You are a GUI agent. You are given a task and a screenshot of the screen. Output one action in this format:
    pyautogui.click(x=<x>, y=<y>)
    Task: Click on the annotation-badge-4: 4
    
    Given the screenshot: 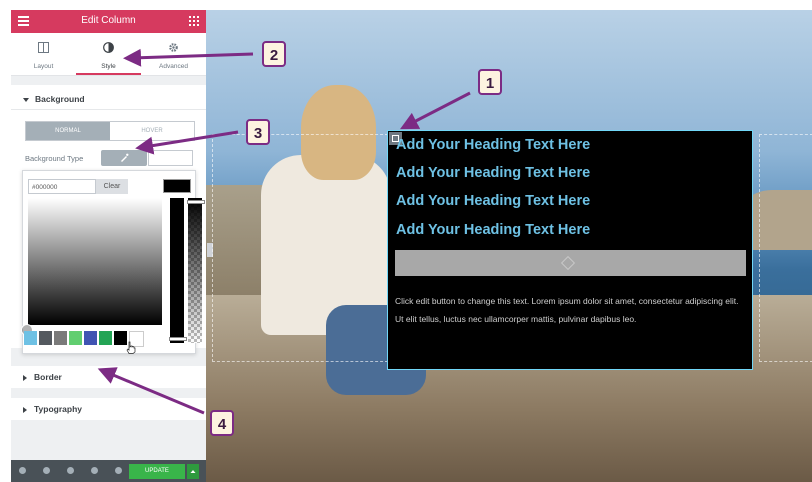 What is the action you would take?
    pyautogui.click(x=222, y=423)
    